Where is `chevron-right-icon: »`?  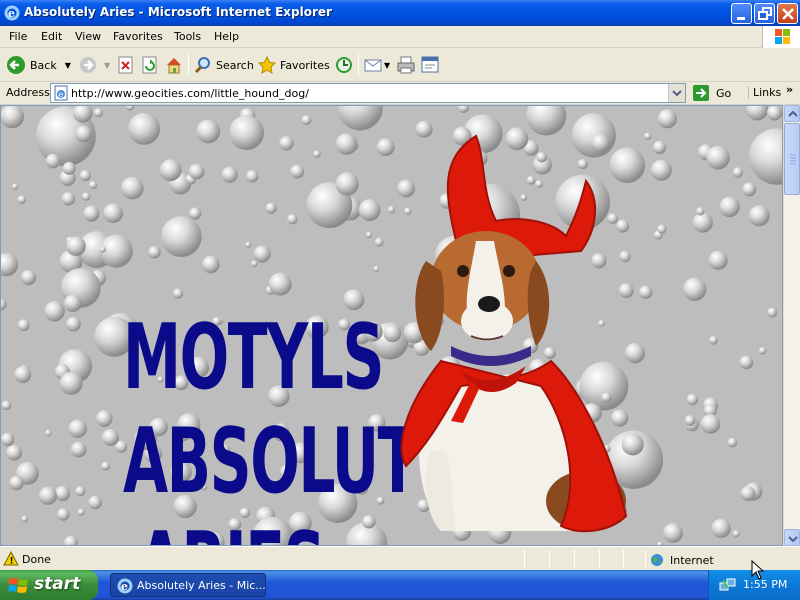
chevron-right-icon: » is located at coordinates (789, 89).